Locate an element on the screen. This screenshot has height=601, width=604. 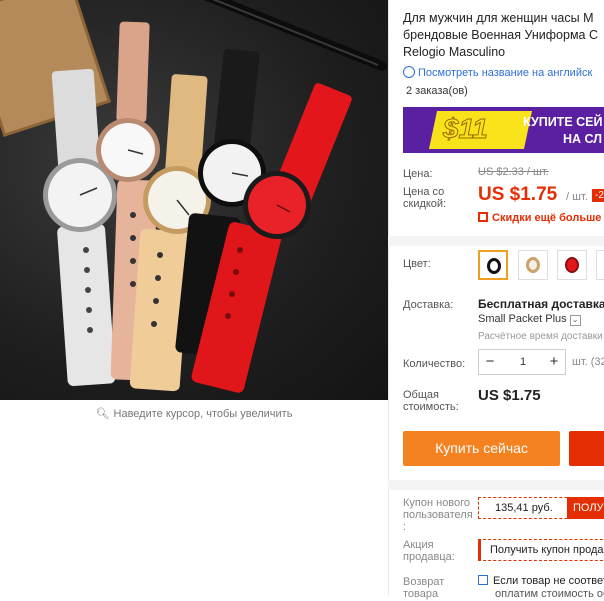
new-user-coupon-label-2: пользователя is located at coordinates (438, 515).